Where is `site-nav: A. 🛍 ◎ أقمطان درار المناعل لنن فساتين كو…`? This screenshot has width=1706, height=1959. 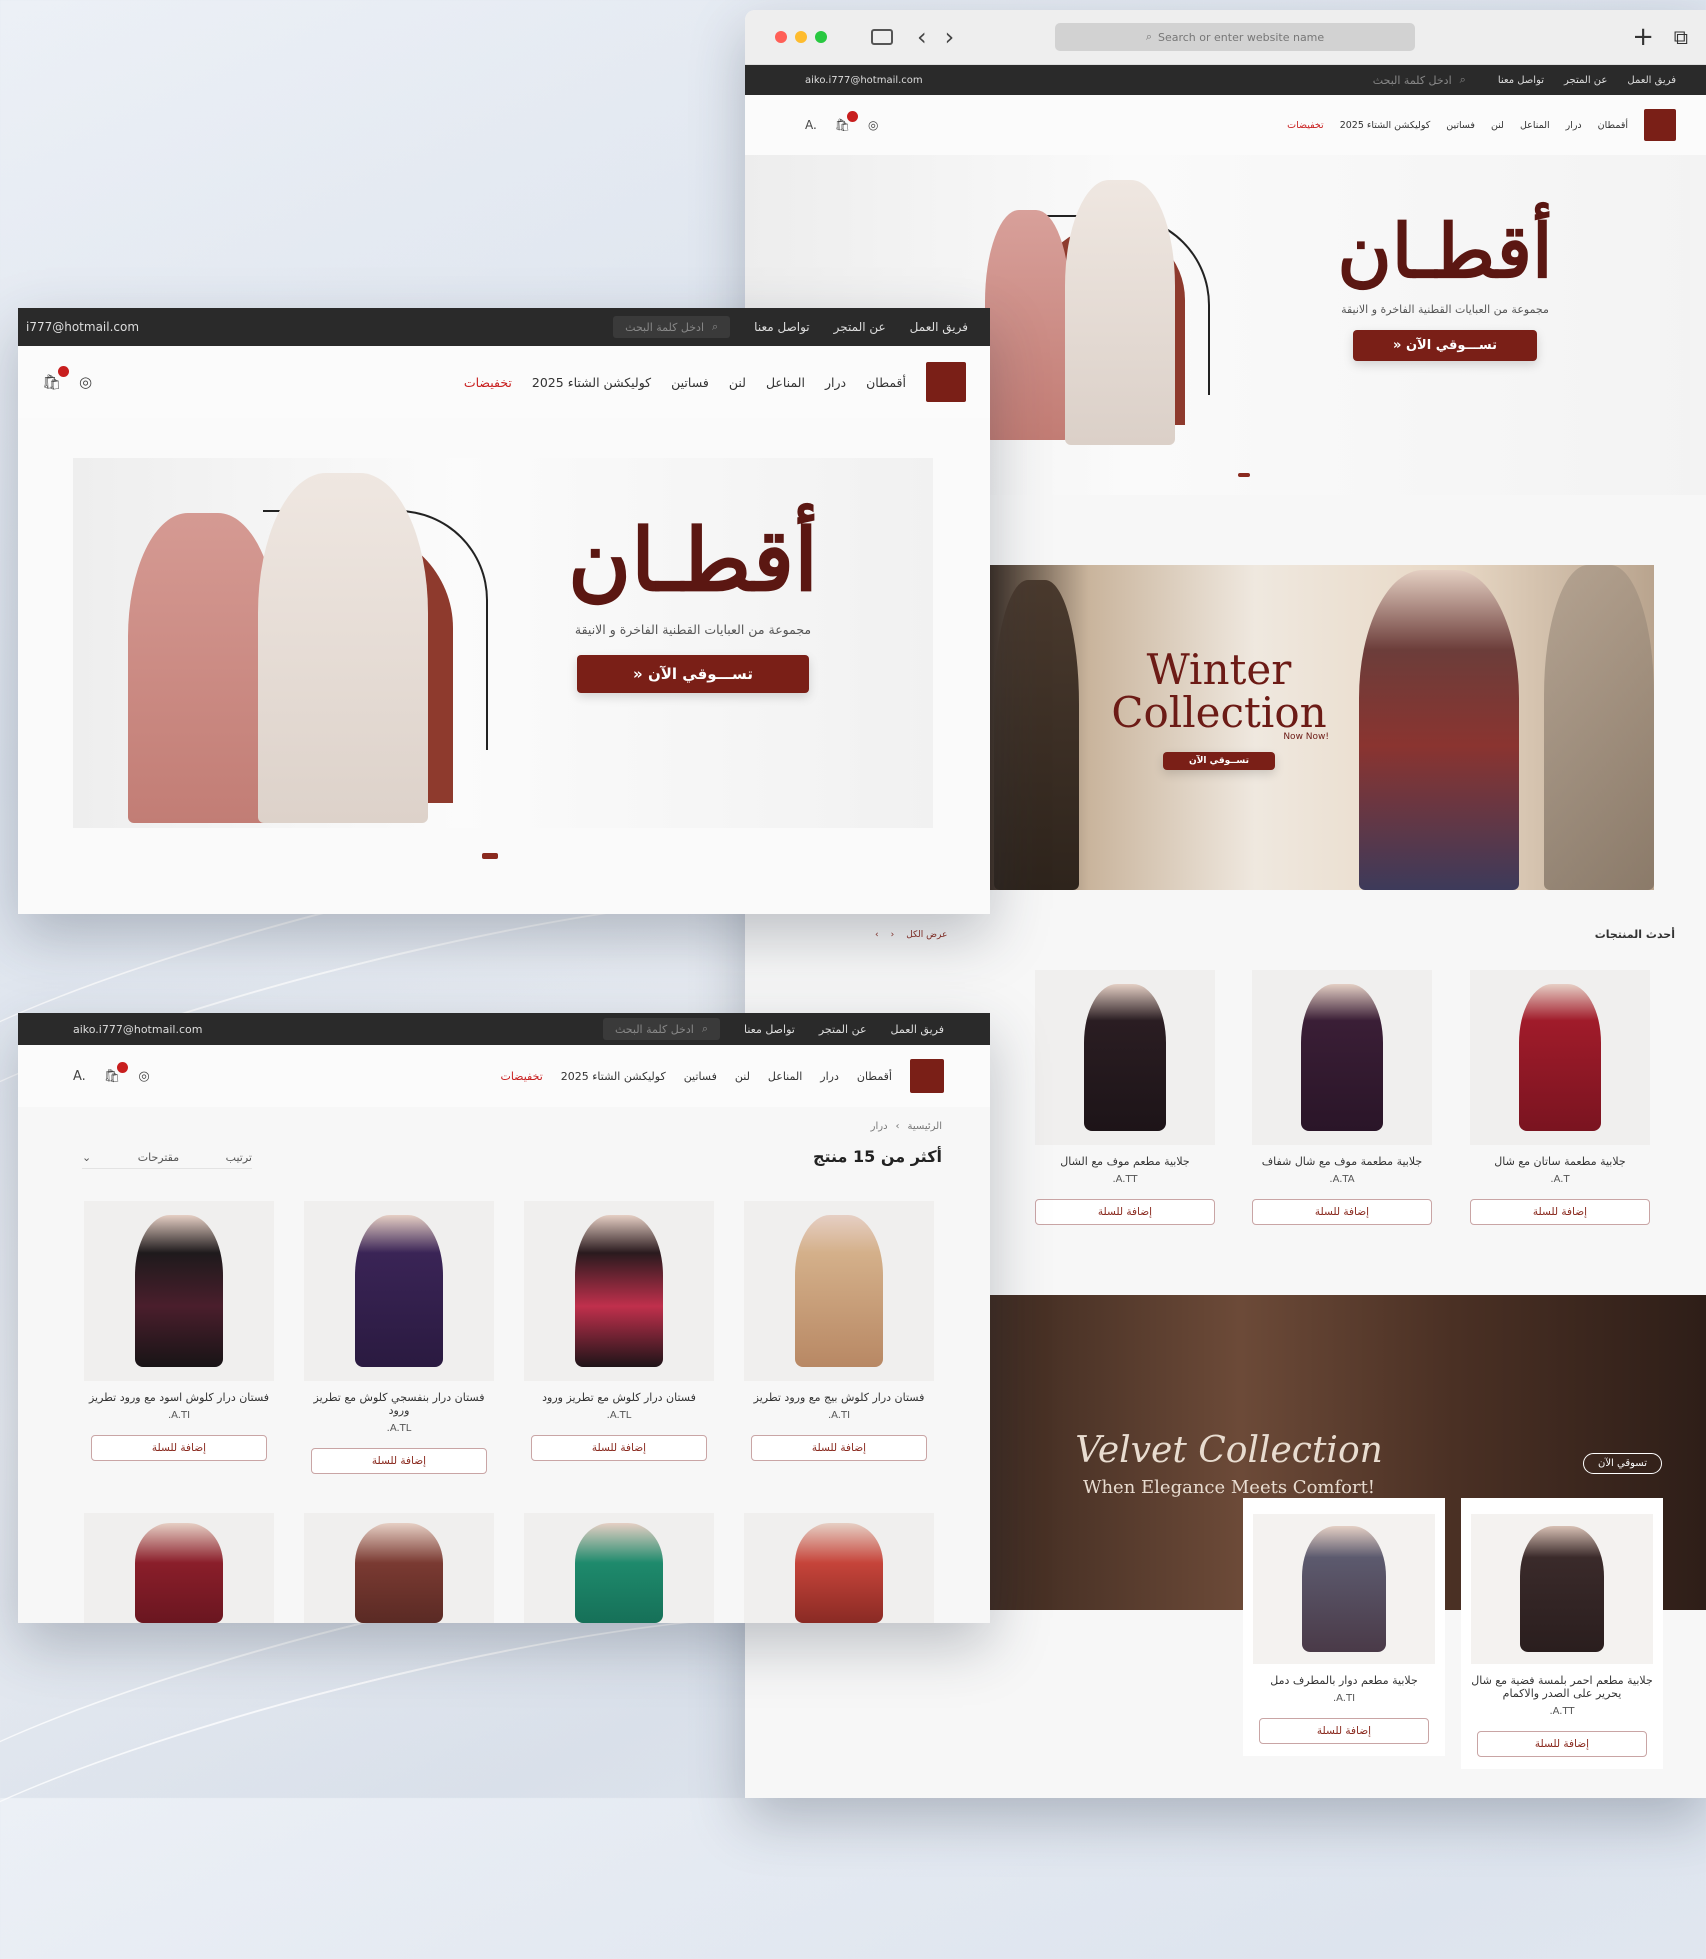 site-nav: A. 🛍 ◎ أقمطان درار المناعل لنن فساتين كو… is located at coordinates (504, 1076).